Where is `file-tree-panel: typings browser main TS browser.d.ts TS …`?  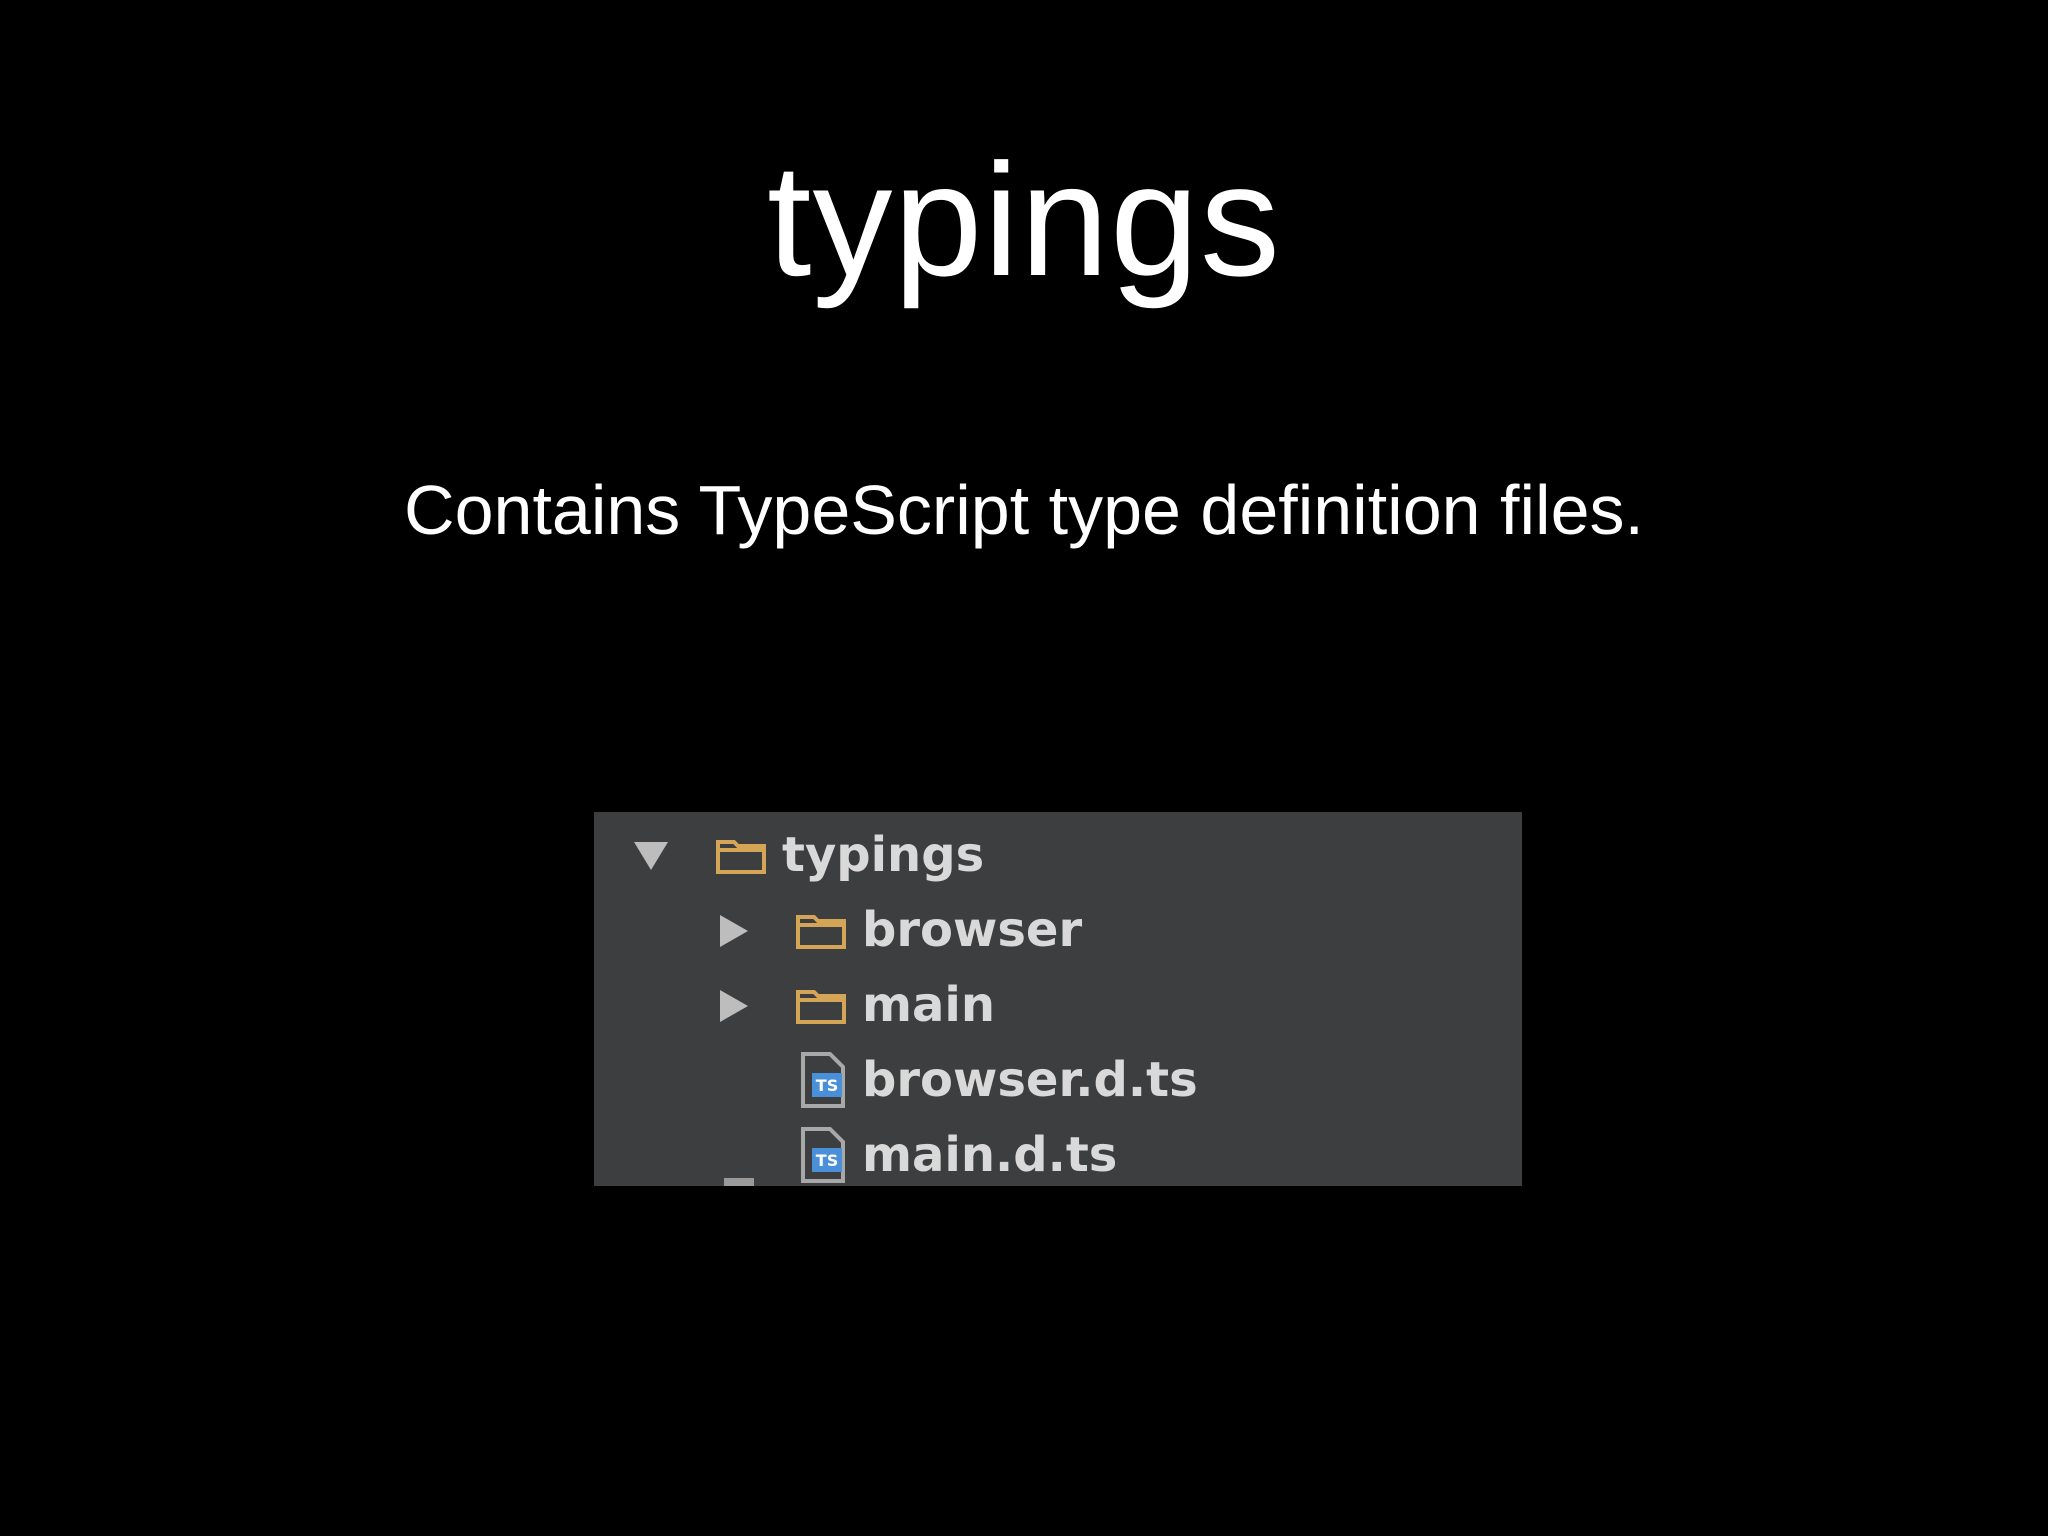 file-tree-panel: typings browser main TS browser.d.ts TS … is located at coordinates (1058, 999).